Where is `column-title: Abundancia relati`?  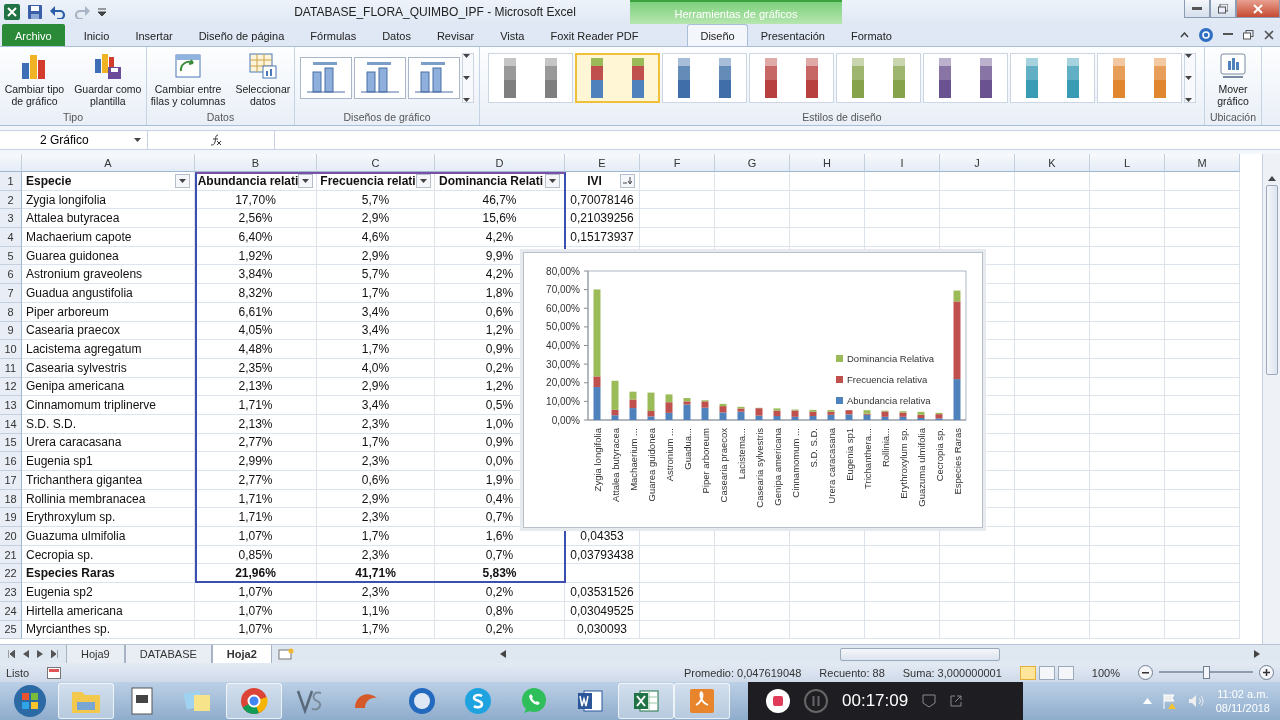 column-title: Abundancia relati is located at coordinates (248, 180).